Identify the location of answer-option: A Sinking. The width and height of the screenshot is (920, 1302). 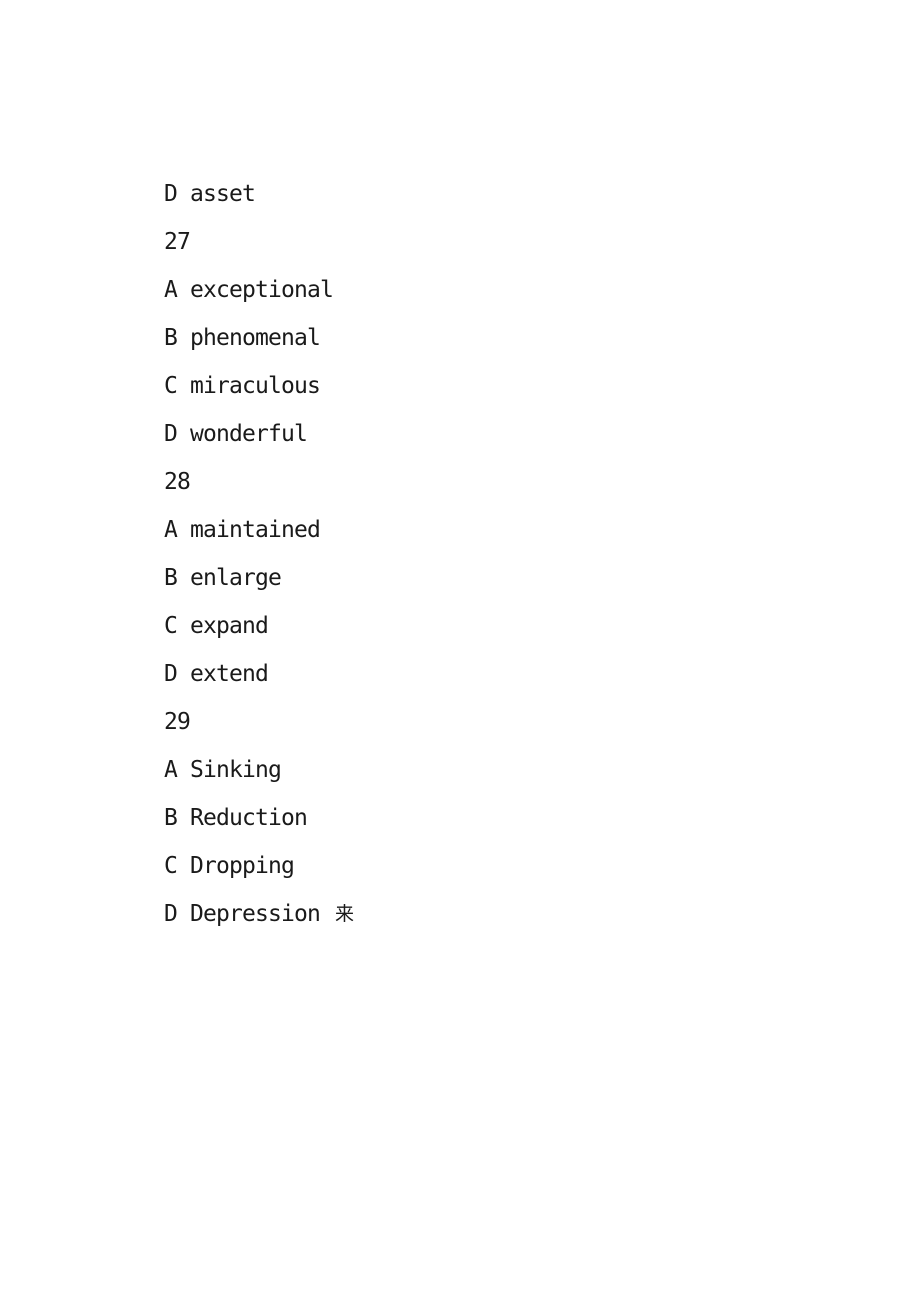
(514, 770).